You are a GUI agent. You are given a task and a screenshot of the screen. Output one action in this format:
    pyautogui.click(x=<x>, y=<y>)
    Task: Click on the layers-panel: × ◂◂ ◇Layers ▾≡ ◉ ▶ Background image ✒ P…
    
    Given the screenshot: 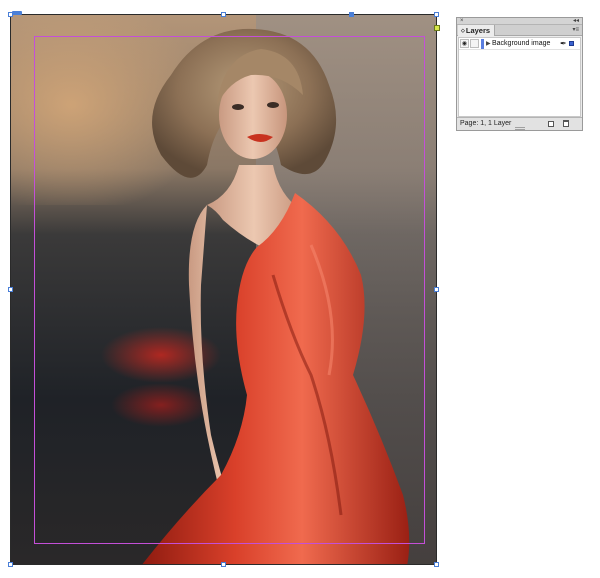 What is the action you would take?
    pyautogui.click(x=519, y=74)
    